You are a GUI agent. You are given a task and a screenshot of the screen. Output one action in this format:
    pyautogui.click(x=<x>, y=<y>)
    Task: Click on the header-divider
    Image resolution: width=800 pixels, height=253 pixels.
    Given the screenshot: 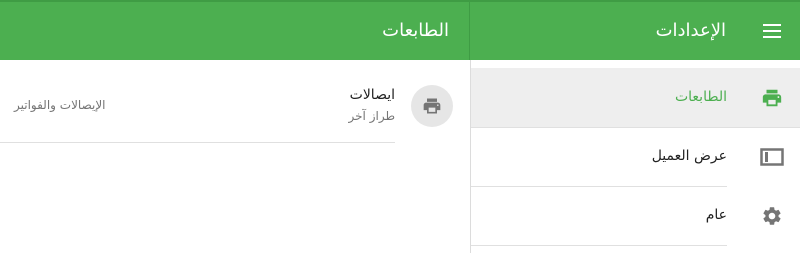 What is the action you would take?
    pyautogui.click(x=469, y=31)
    